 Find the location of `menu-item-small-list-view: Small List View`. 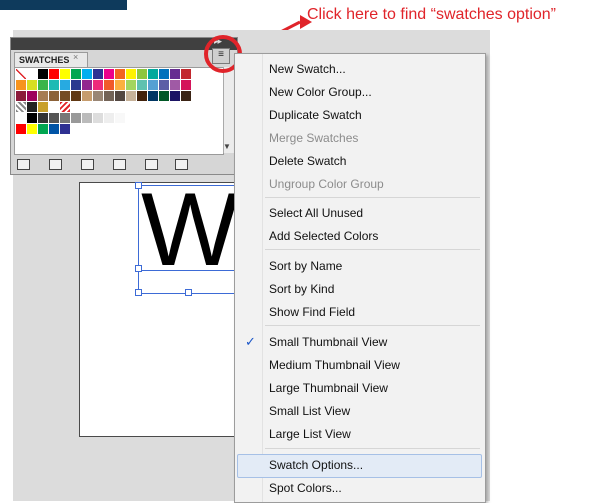

menu-item-small-list-view: Small List View is located at coordinates (309, 411).